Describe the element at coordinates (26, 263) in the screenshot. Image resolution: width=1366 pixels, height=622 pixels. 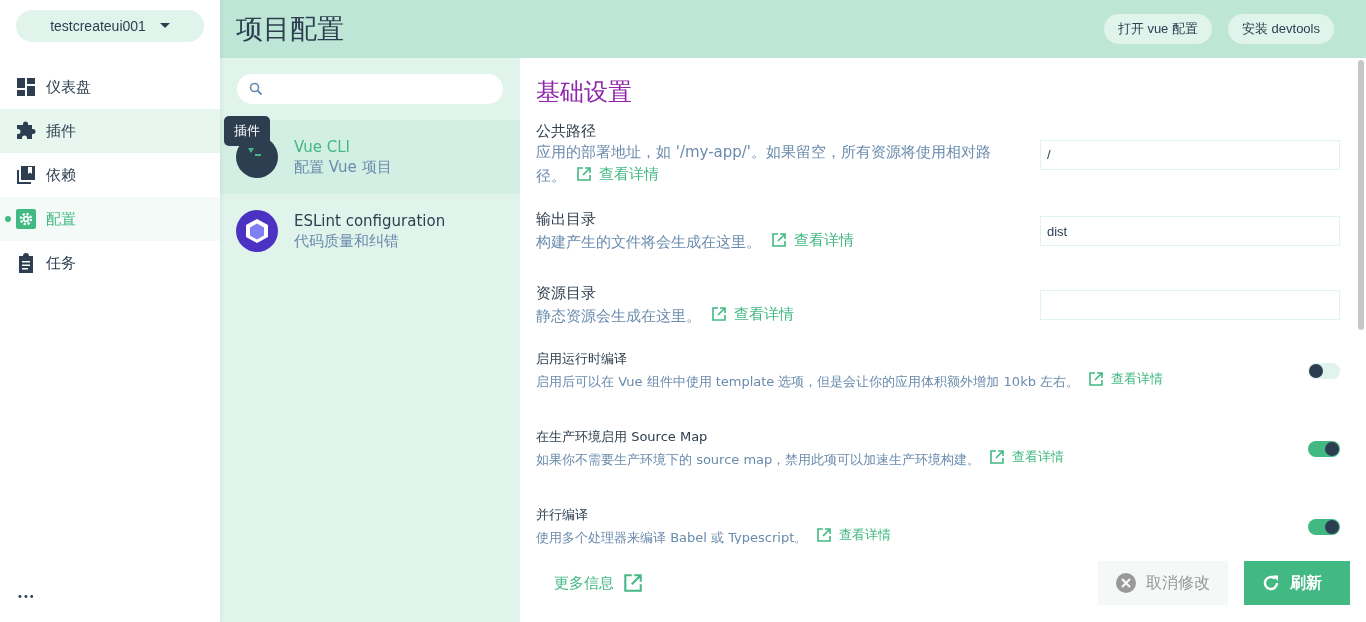
I see `clipboard-icon` at that location.